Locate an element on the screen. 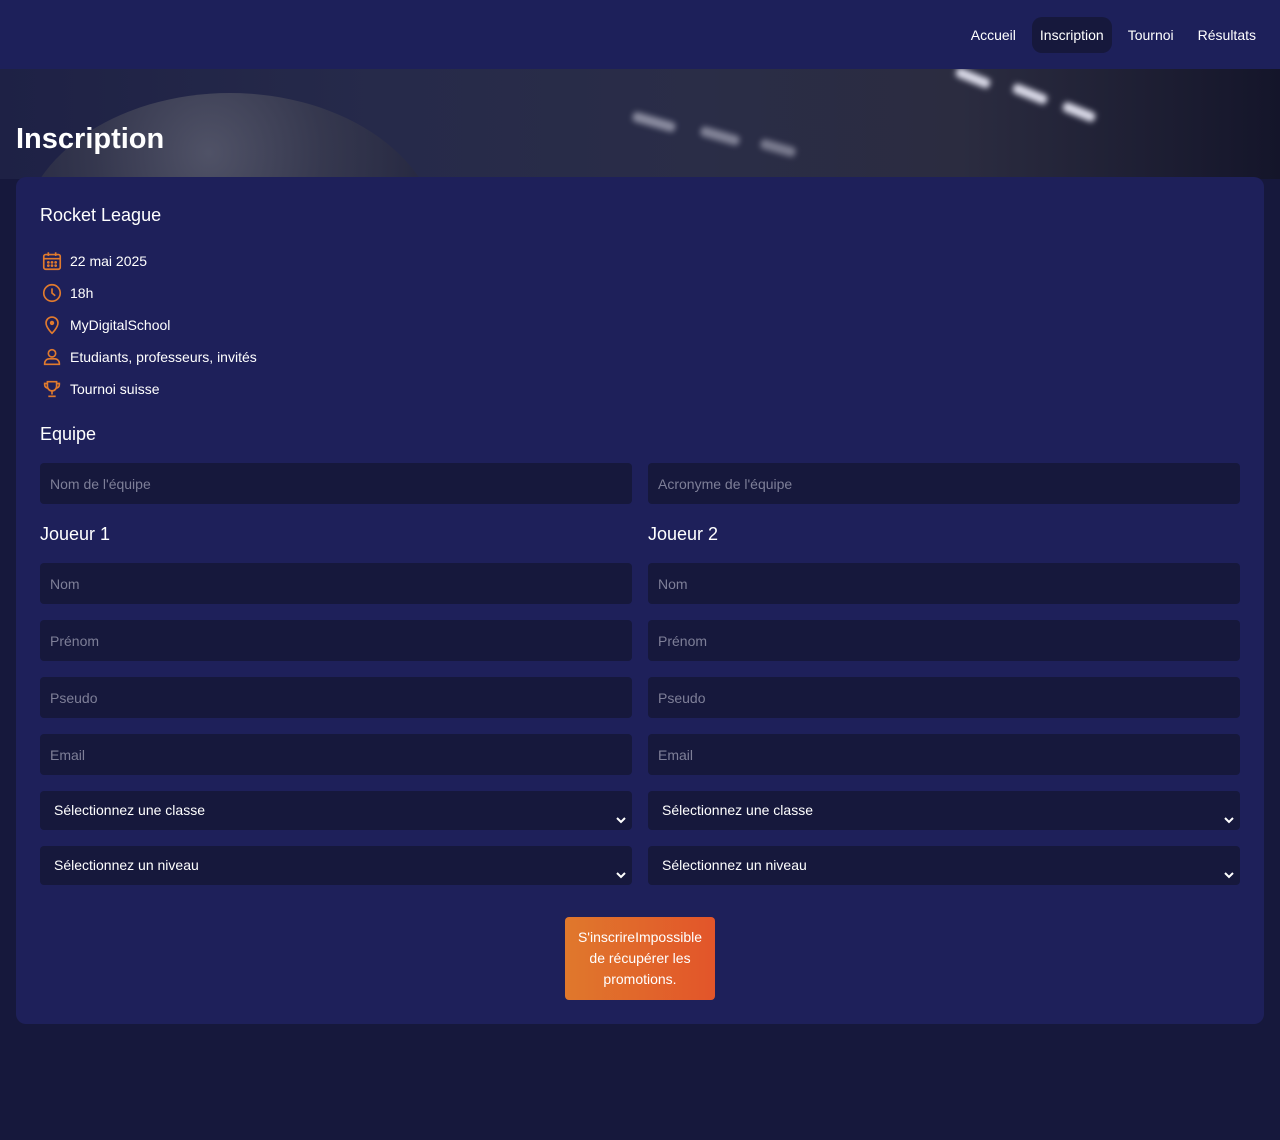  player1-class-value: Sélectionnez une classe is located at coordinates (129, 810).